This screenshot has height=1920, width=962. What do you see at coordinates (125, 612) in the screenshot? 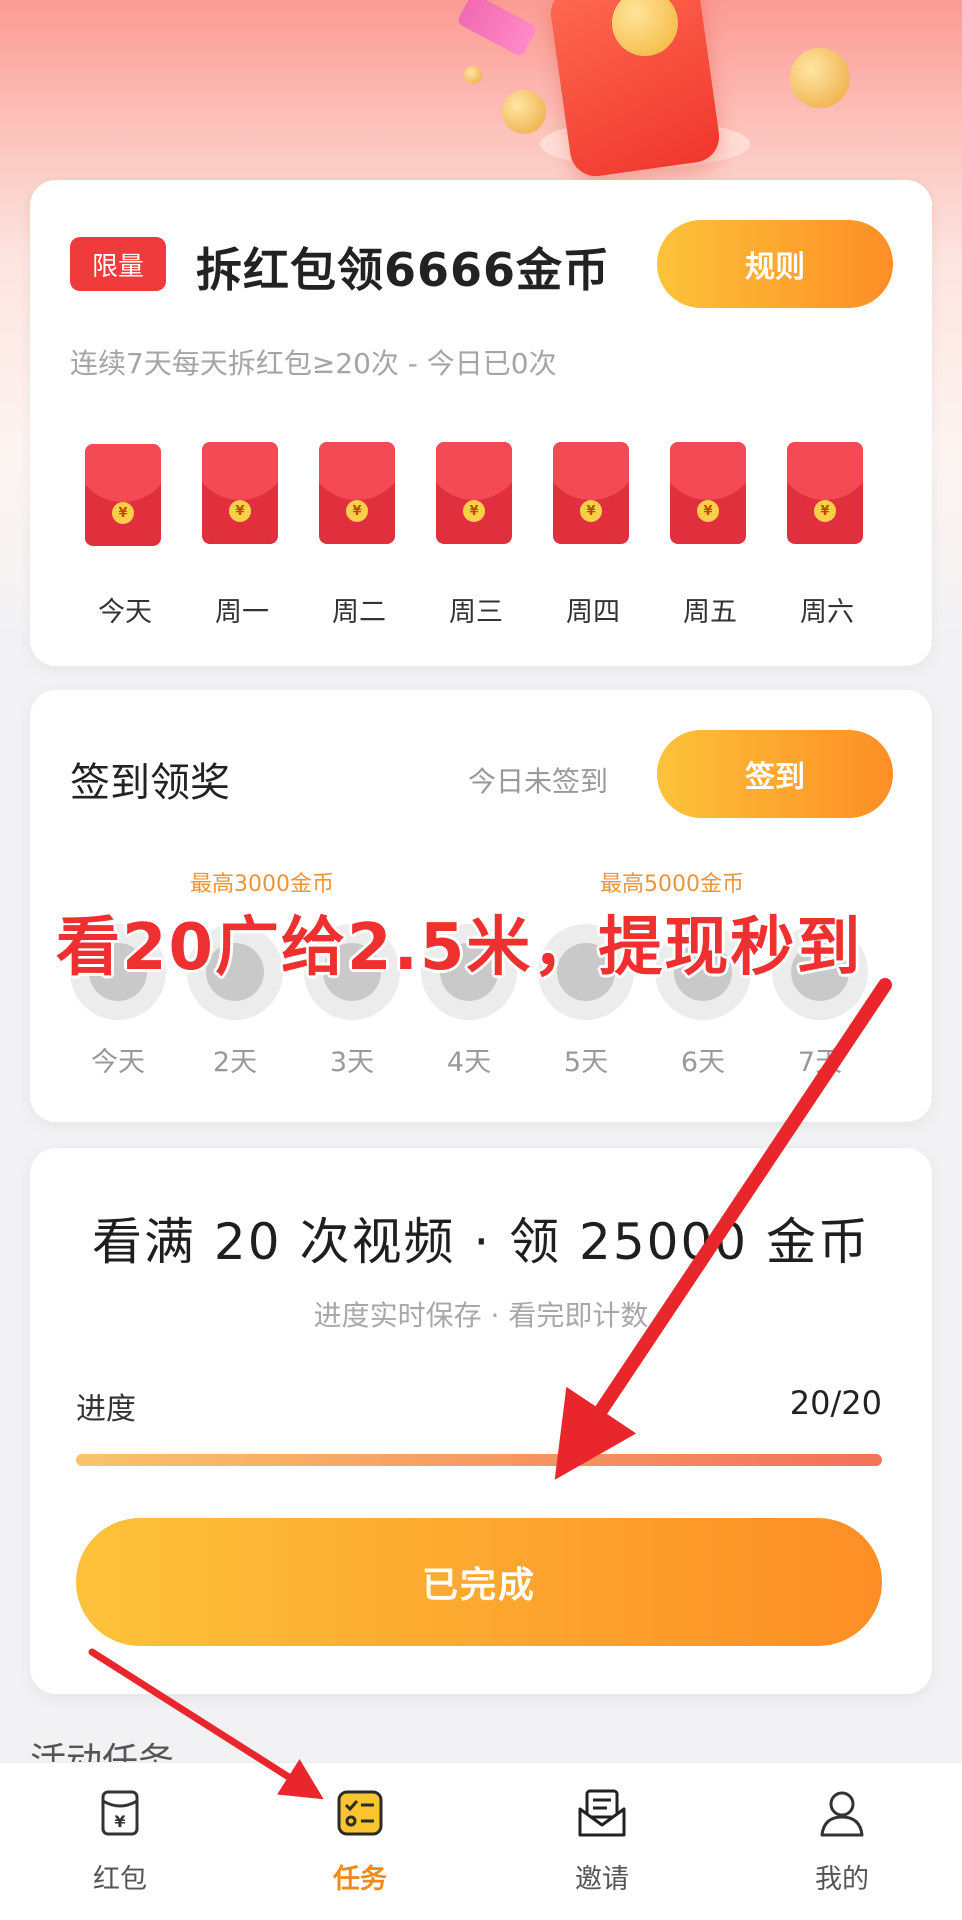
I see `envelope-day-label: 今天` at bounding box center [125, 612].